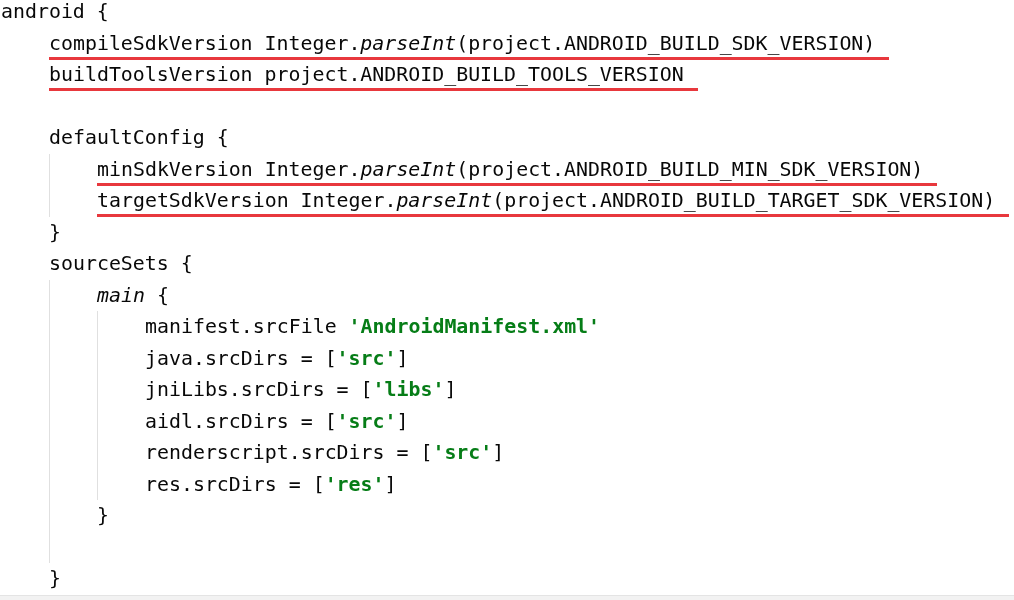 This screenshot has width=1014, height=600. What do you see at coordinates (121, 264) in the screenshot?
I see `code-line: sourceSets {` at bounding box center [121, 264].